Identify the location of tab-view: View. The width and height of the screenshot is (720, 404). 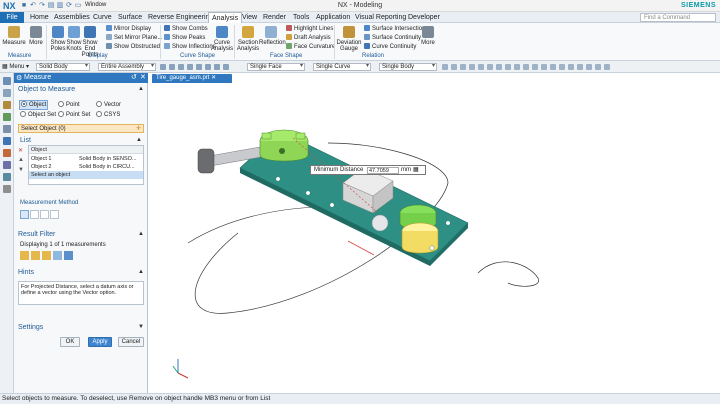
(249, 17).